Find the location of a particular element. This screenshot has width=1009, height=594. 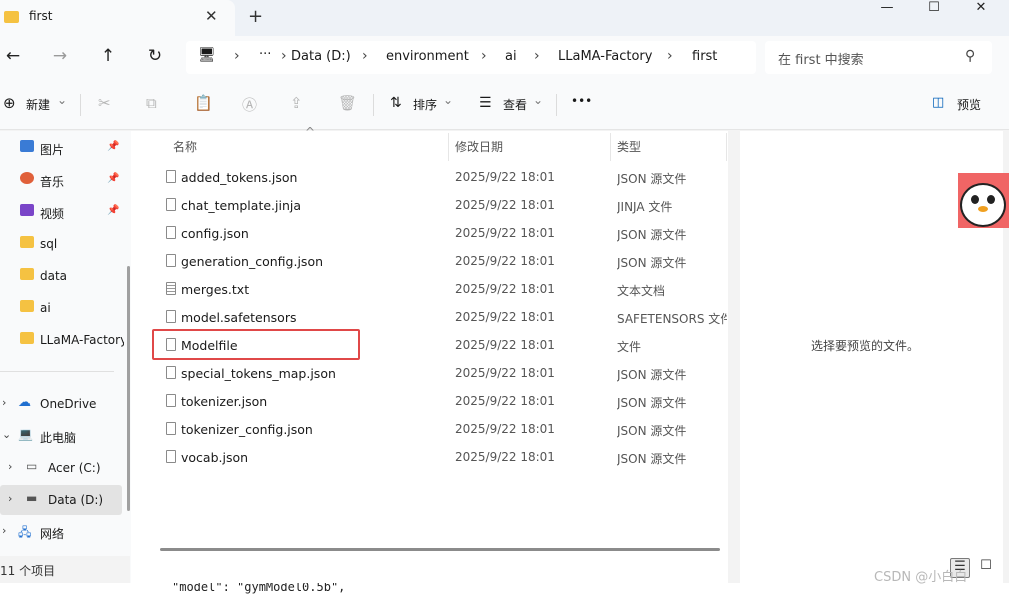

rename-icon: Ⓐ is located at coordinates (249, 104).